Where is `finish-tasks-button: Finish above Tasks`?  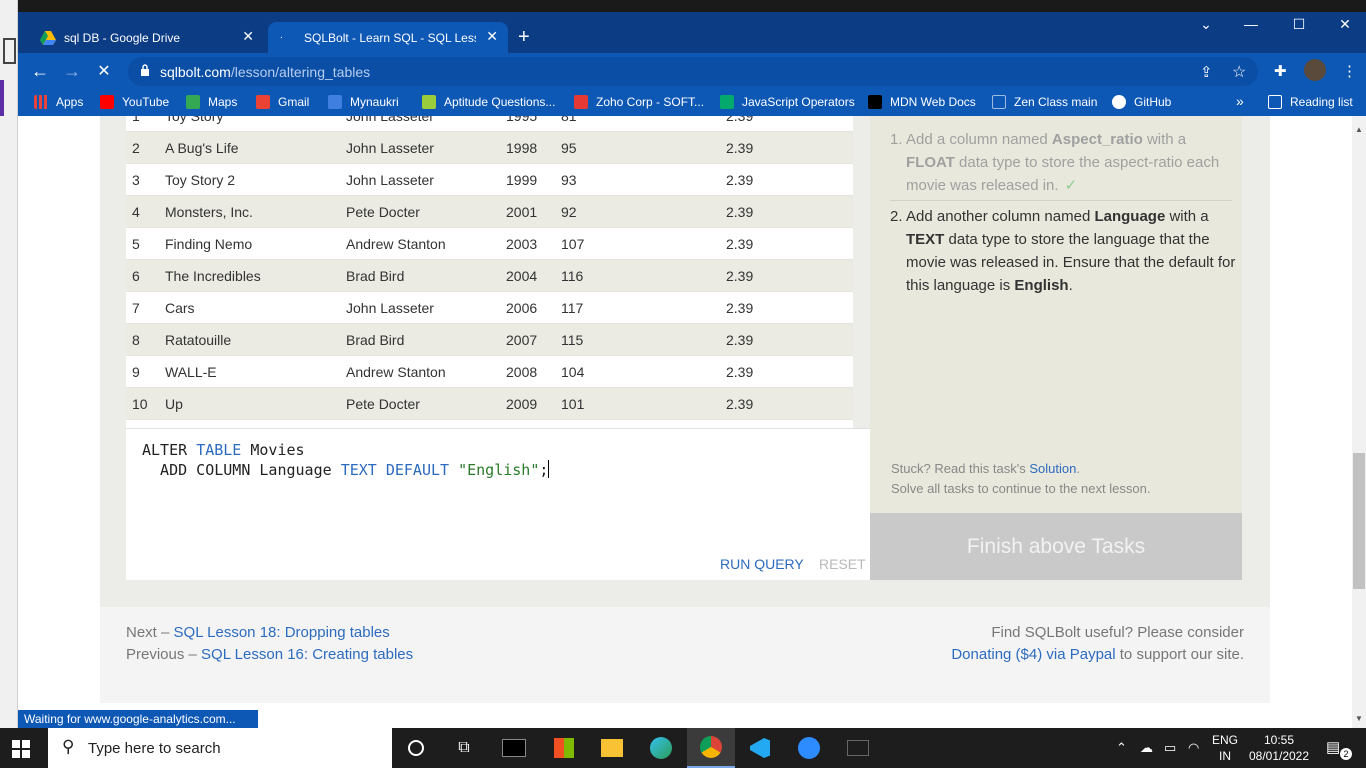 finish-tasks-button: Finish above Tasks is located at coordinates (1056, 546).